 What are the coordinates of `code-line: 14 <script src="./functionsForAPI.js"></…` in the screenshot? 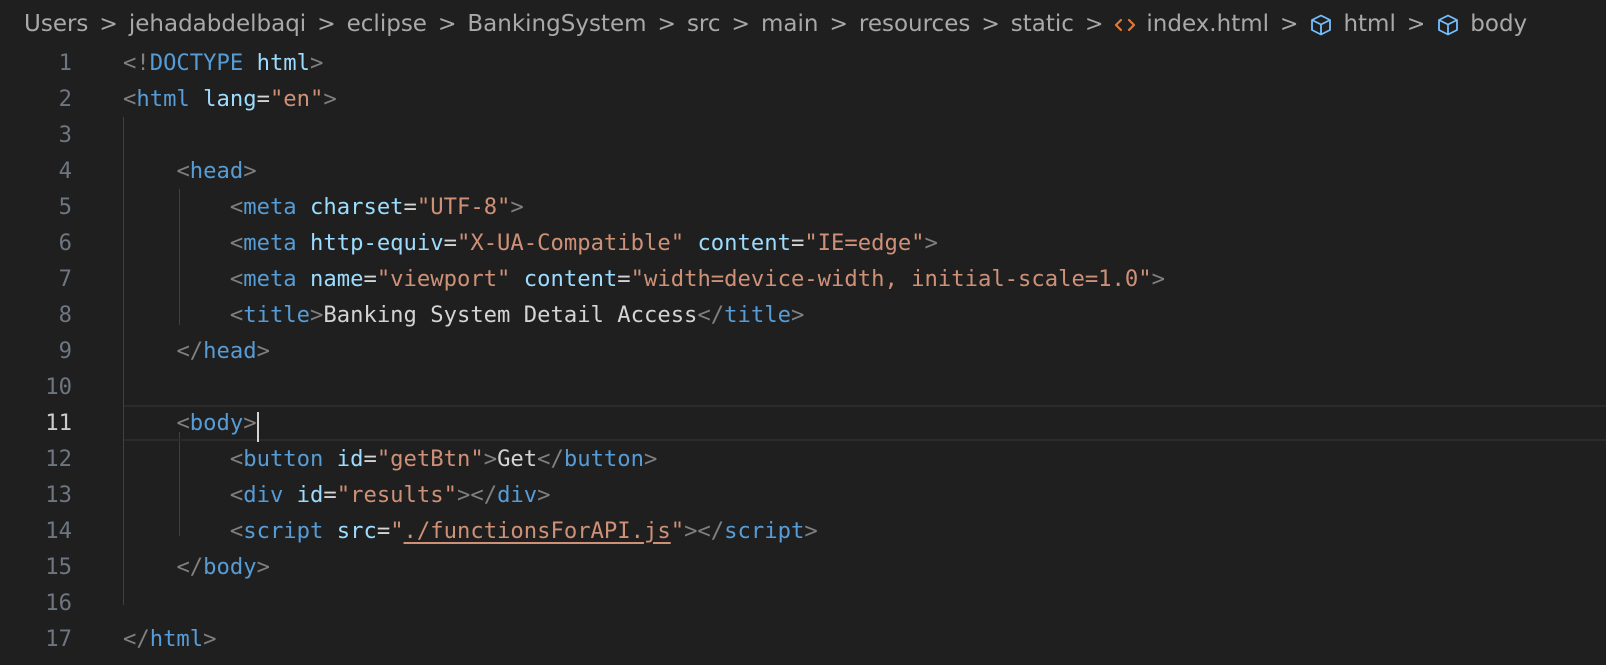 It's located at (803, 531).